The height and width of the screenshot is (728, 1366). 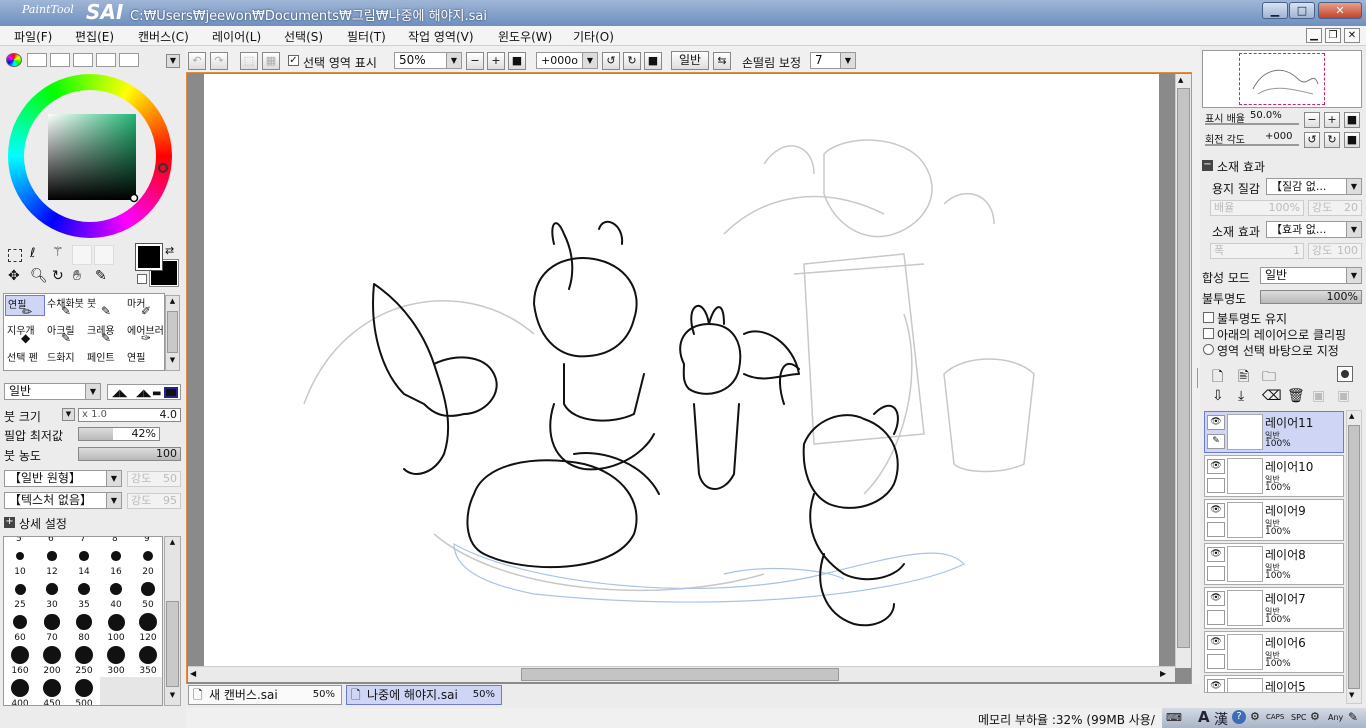 I want to click on menu-edit: 편집(E), so click(x=94, y=36).